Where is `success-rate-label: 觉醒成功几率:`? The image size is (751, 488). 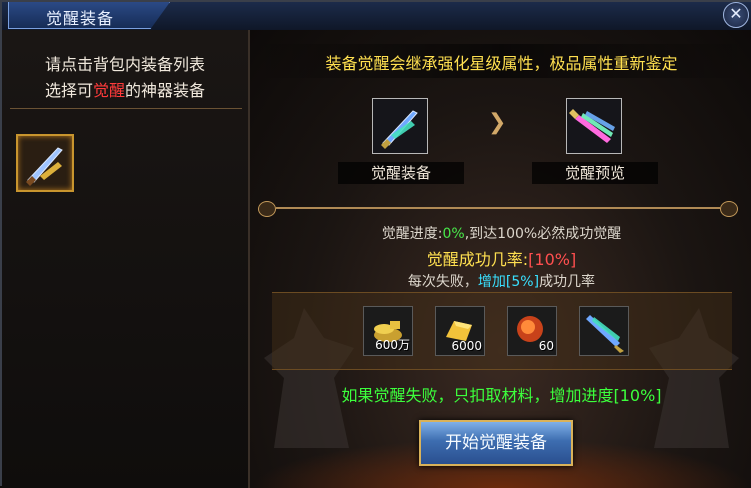 success-rate-label: 觉醒成功几率: is located at coordinates (477, 259).